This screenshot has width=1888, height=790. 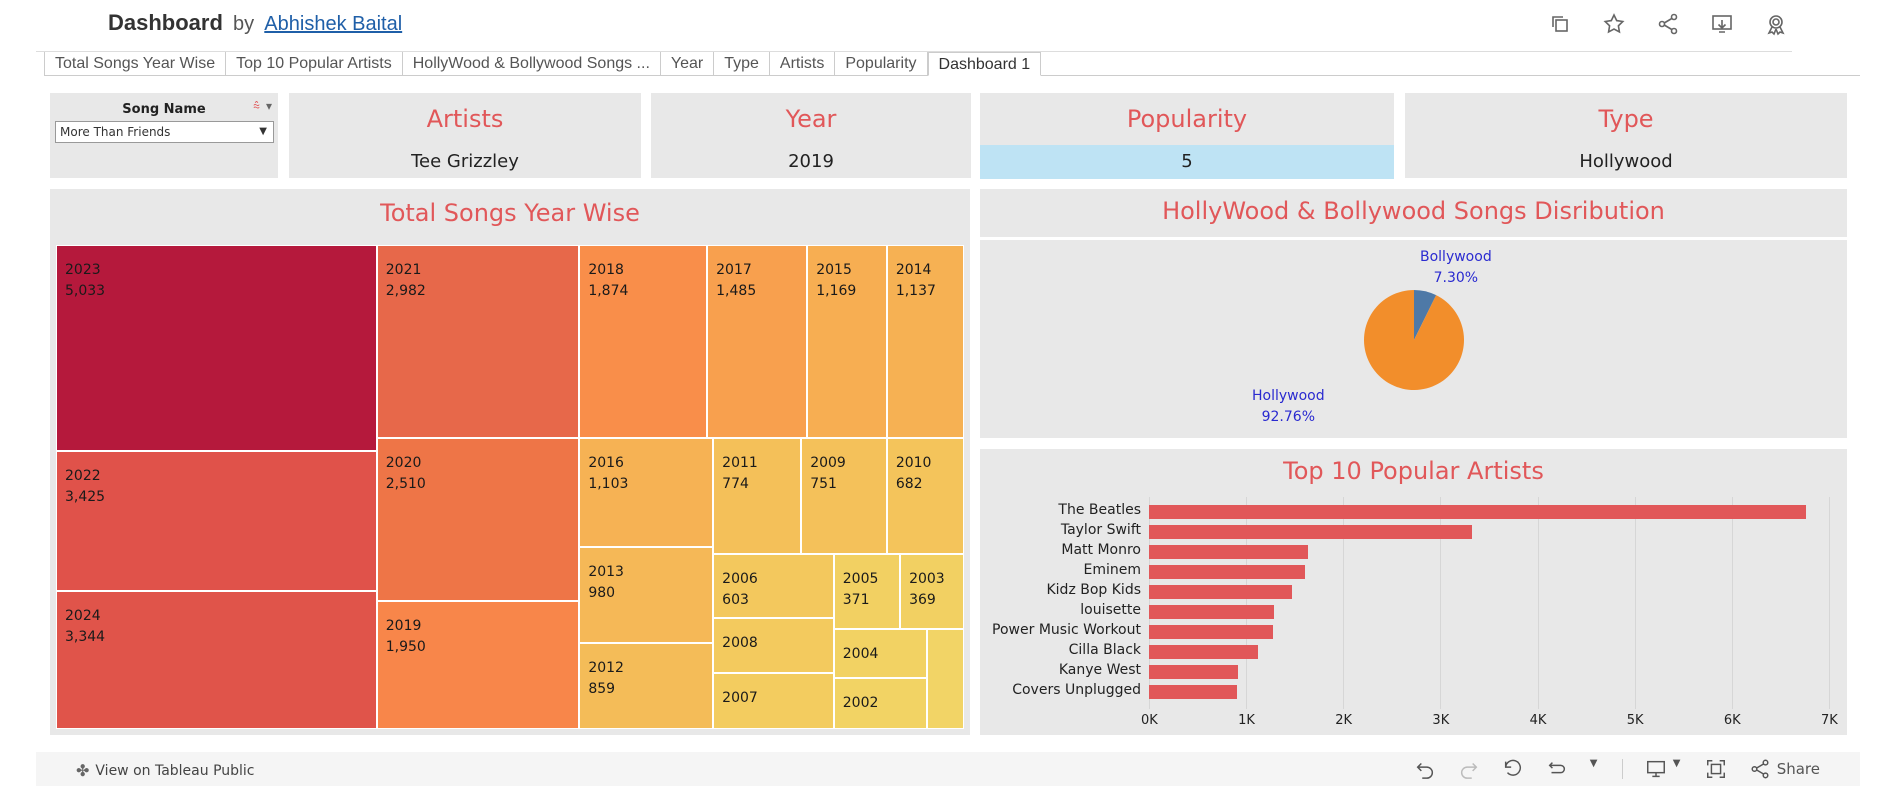 What do you see at coordinates (847, 342) in the screenshot?
I see `treemap-cell-2015: 2015 1,169` at bounding box center [847, 342].